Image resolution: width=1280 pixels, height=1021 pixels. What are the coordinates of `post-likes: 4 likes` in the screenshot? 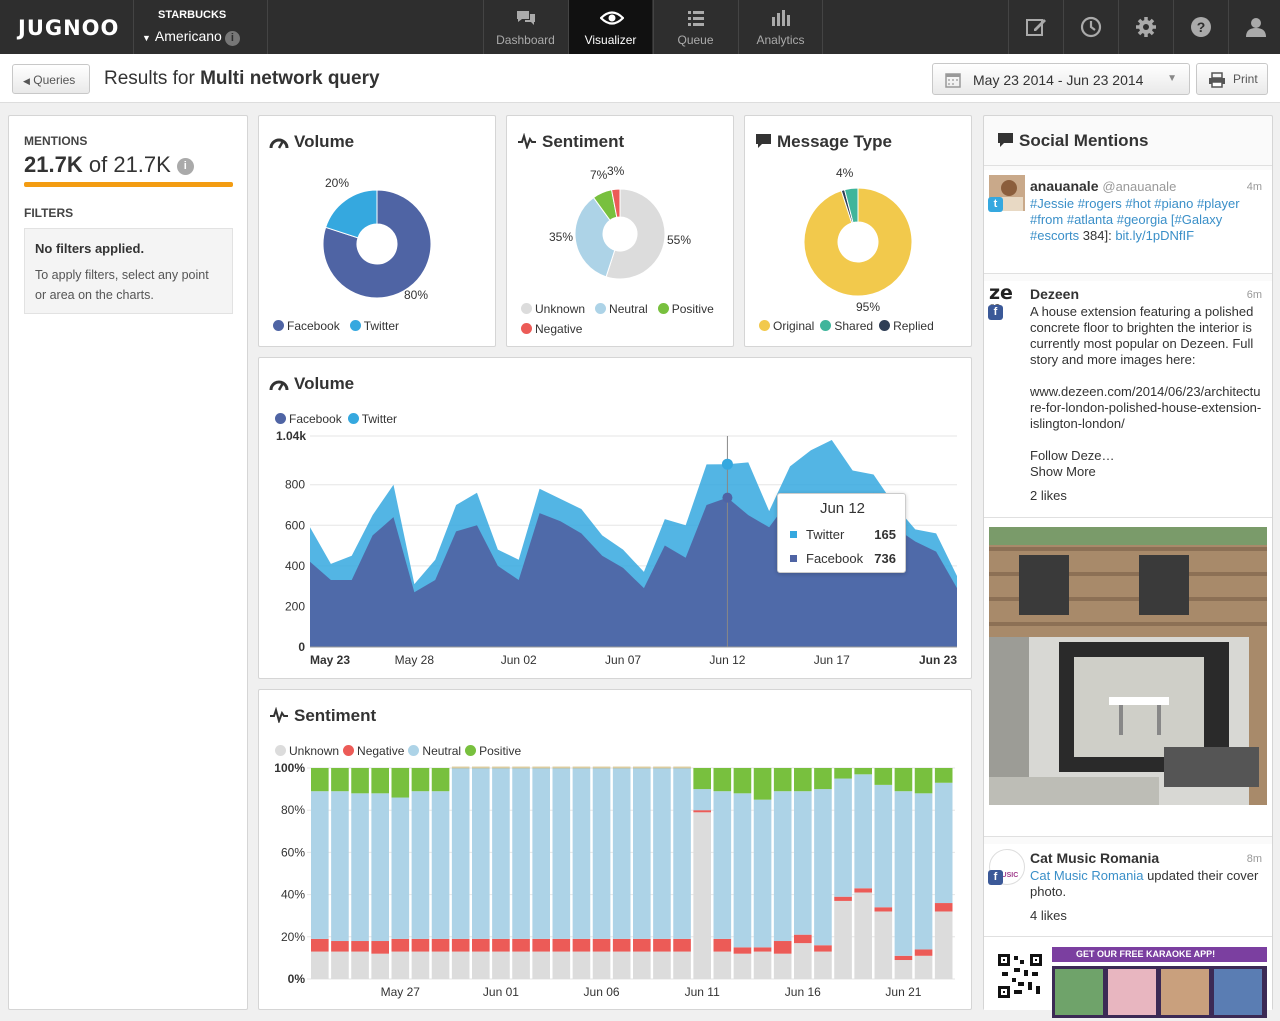 It's located at (1048, 915).